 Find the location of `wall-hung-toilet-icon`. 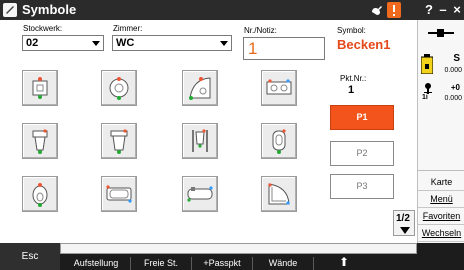

wall-hung-toilet-icon is located at coordinates (119, 141).